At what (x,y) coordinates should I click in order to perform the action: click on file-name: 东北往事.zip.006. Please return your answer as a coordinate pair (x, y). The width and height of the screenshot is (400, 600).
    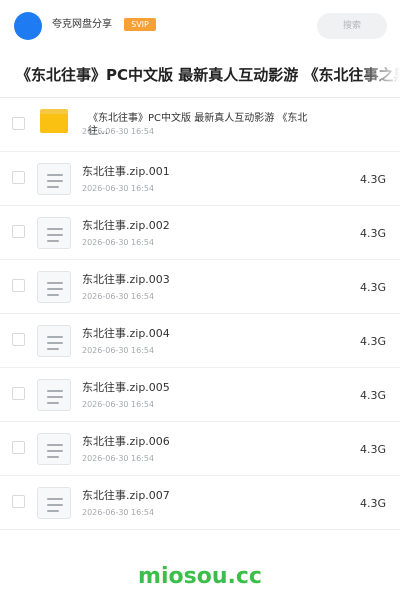
    Looking at the image, I should click on (126, 441).